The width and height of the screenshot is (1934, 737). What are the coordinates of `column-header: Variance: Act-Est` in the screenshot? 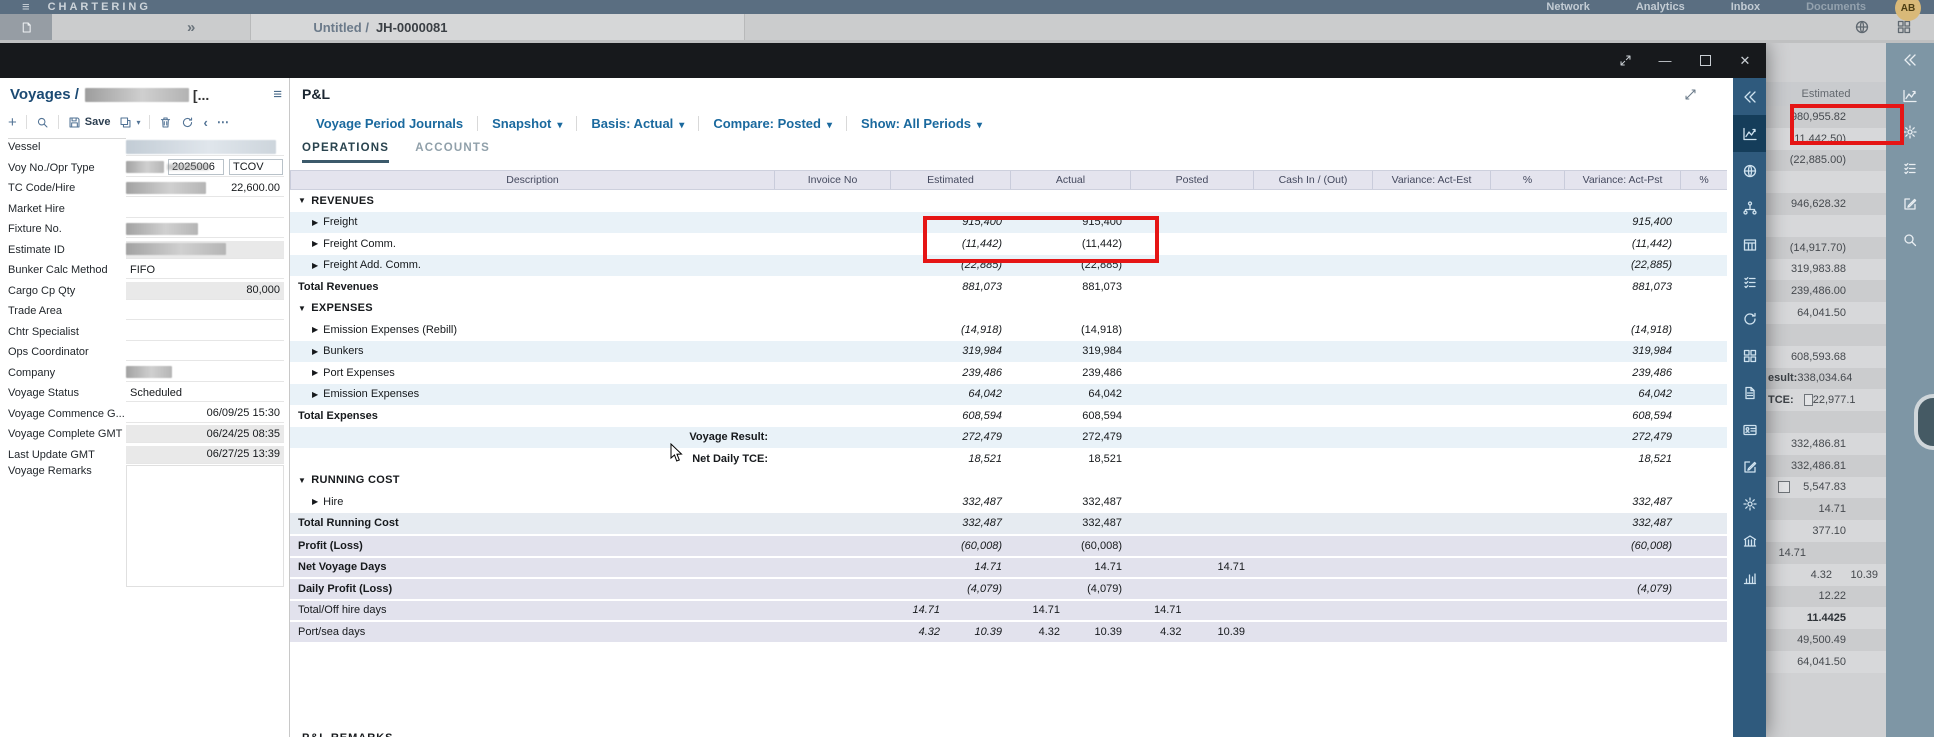 It's located at (1431, 180).